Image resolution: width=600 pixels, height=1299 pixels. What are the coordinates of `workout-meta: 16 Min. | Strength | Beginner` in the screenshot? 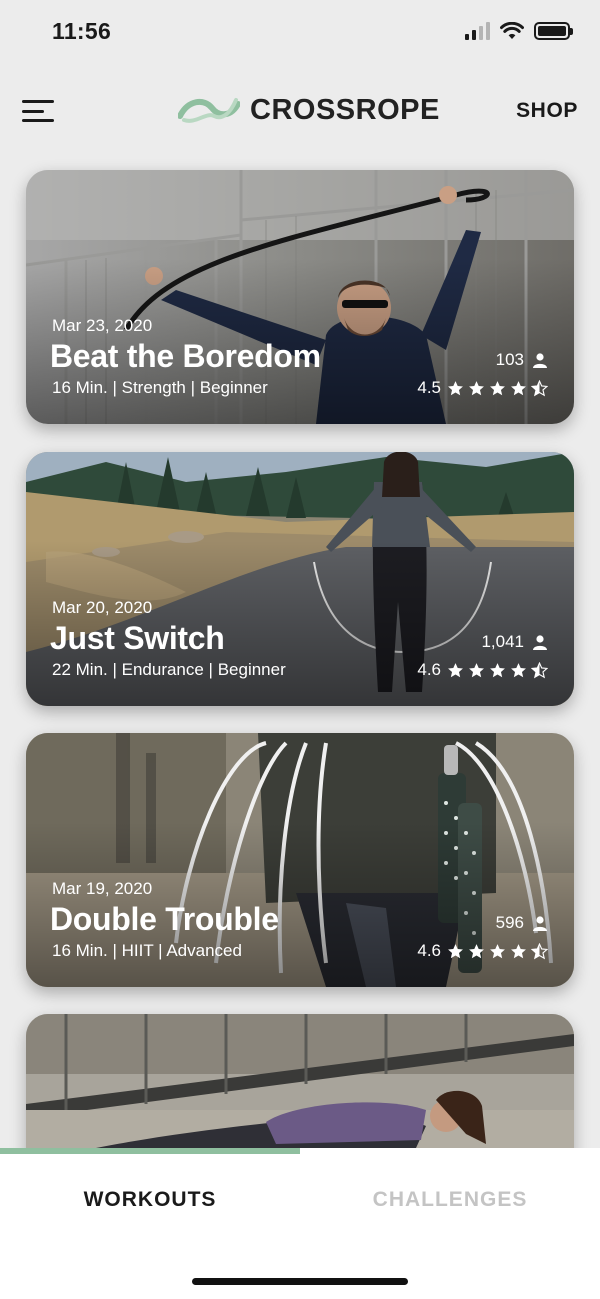 It's located at (160, 387).